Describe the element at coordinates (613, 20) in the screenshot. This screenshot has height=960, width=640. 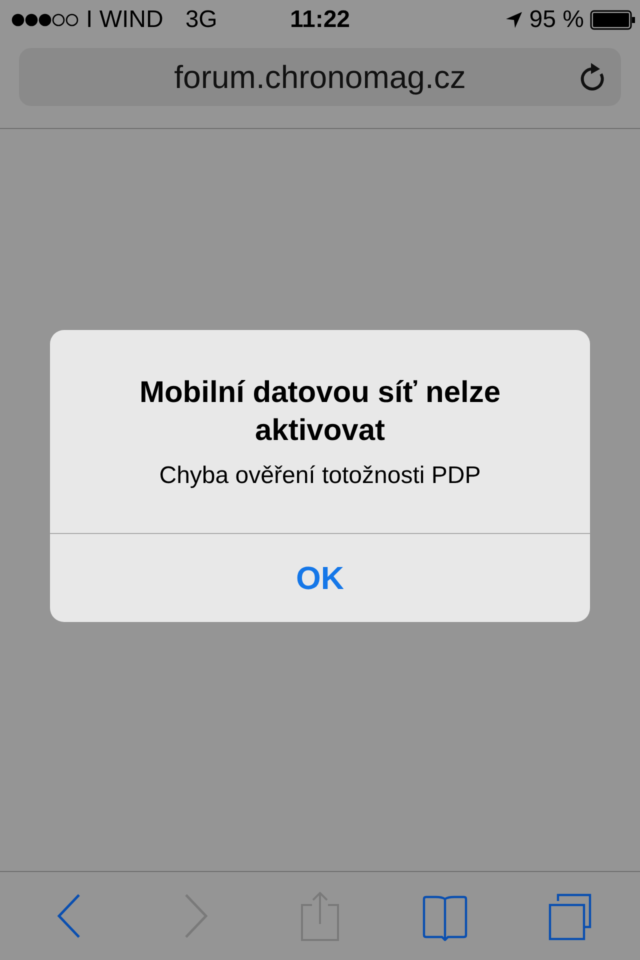
I see `battery-icon` at that location.